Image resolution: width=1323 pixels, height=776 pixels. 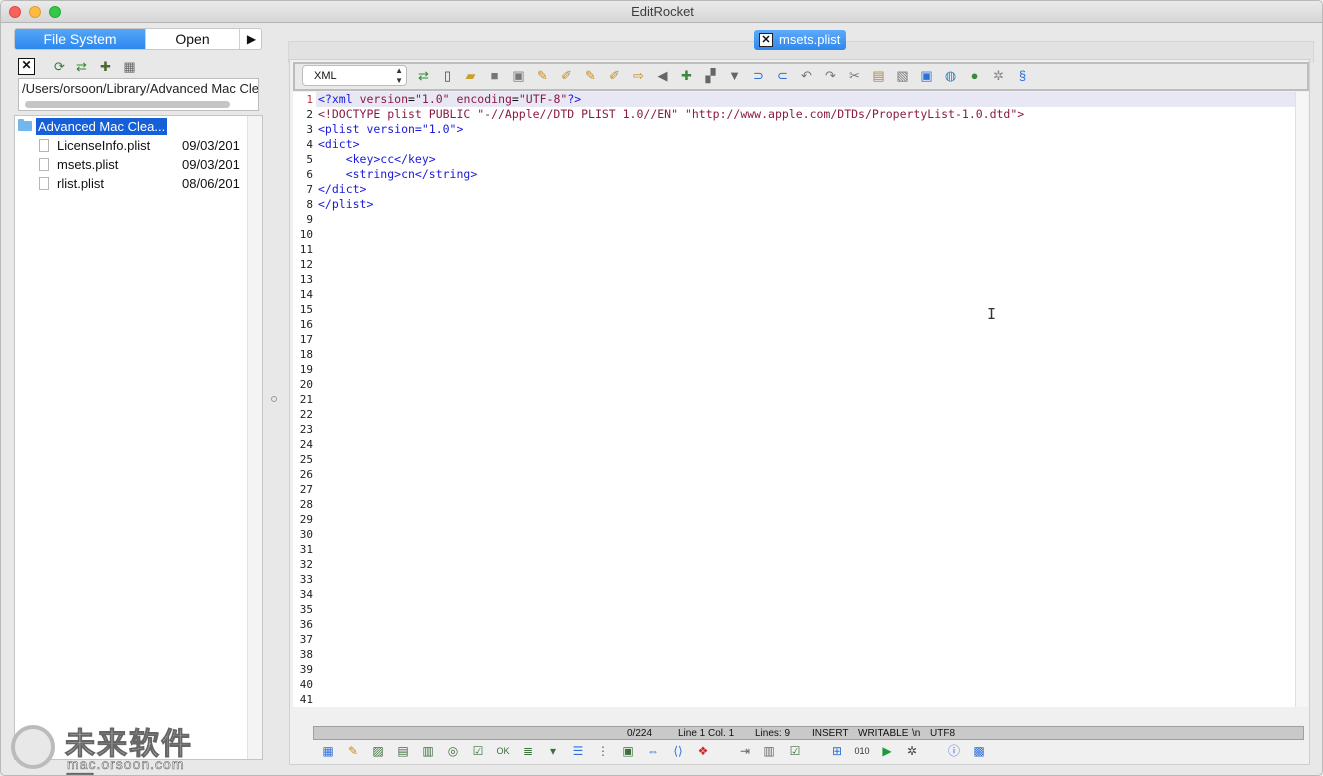 What do you see at coordinates (353, 751) in the screenshot?
I see `pencil-icon: ✎` at bounding box center [353, 751].